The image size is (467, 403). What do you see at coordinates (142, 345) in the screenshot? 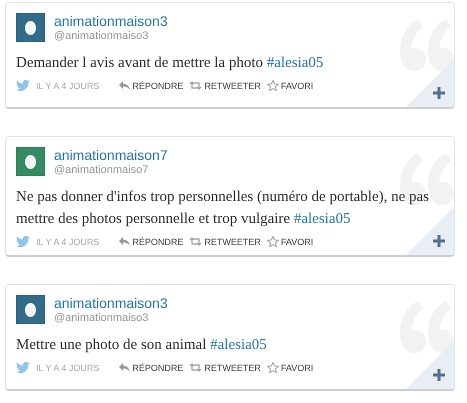
I see `tweet-text: Mettre une photo de son animal #alesia05` at bounding box center [142, 345].